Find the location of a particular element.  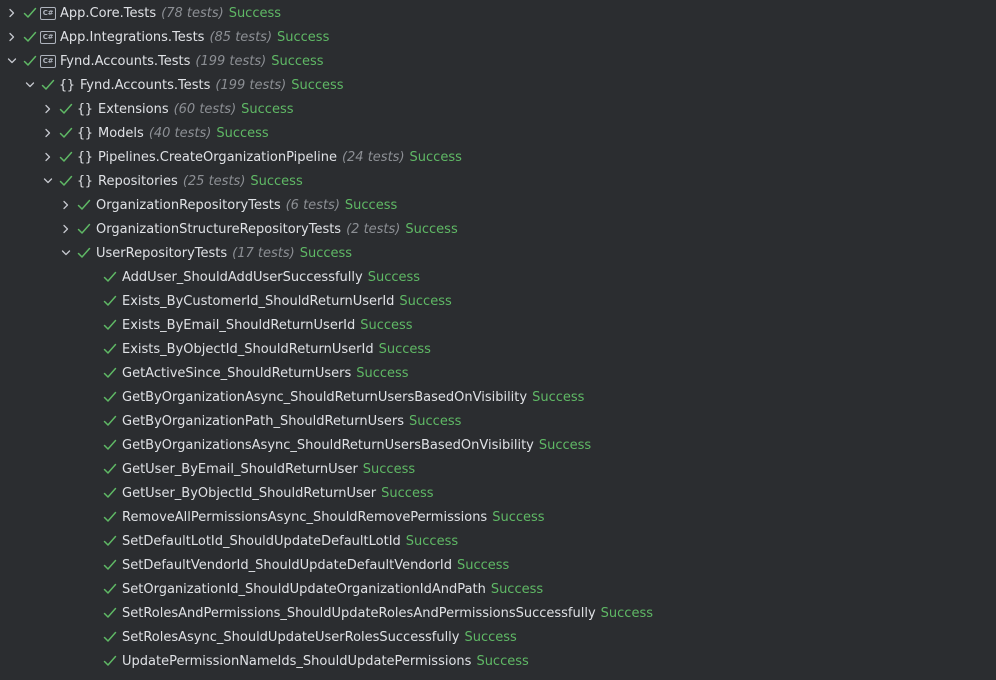

test-count: (25 tests) is located at coordinates (214, 181).